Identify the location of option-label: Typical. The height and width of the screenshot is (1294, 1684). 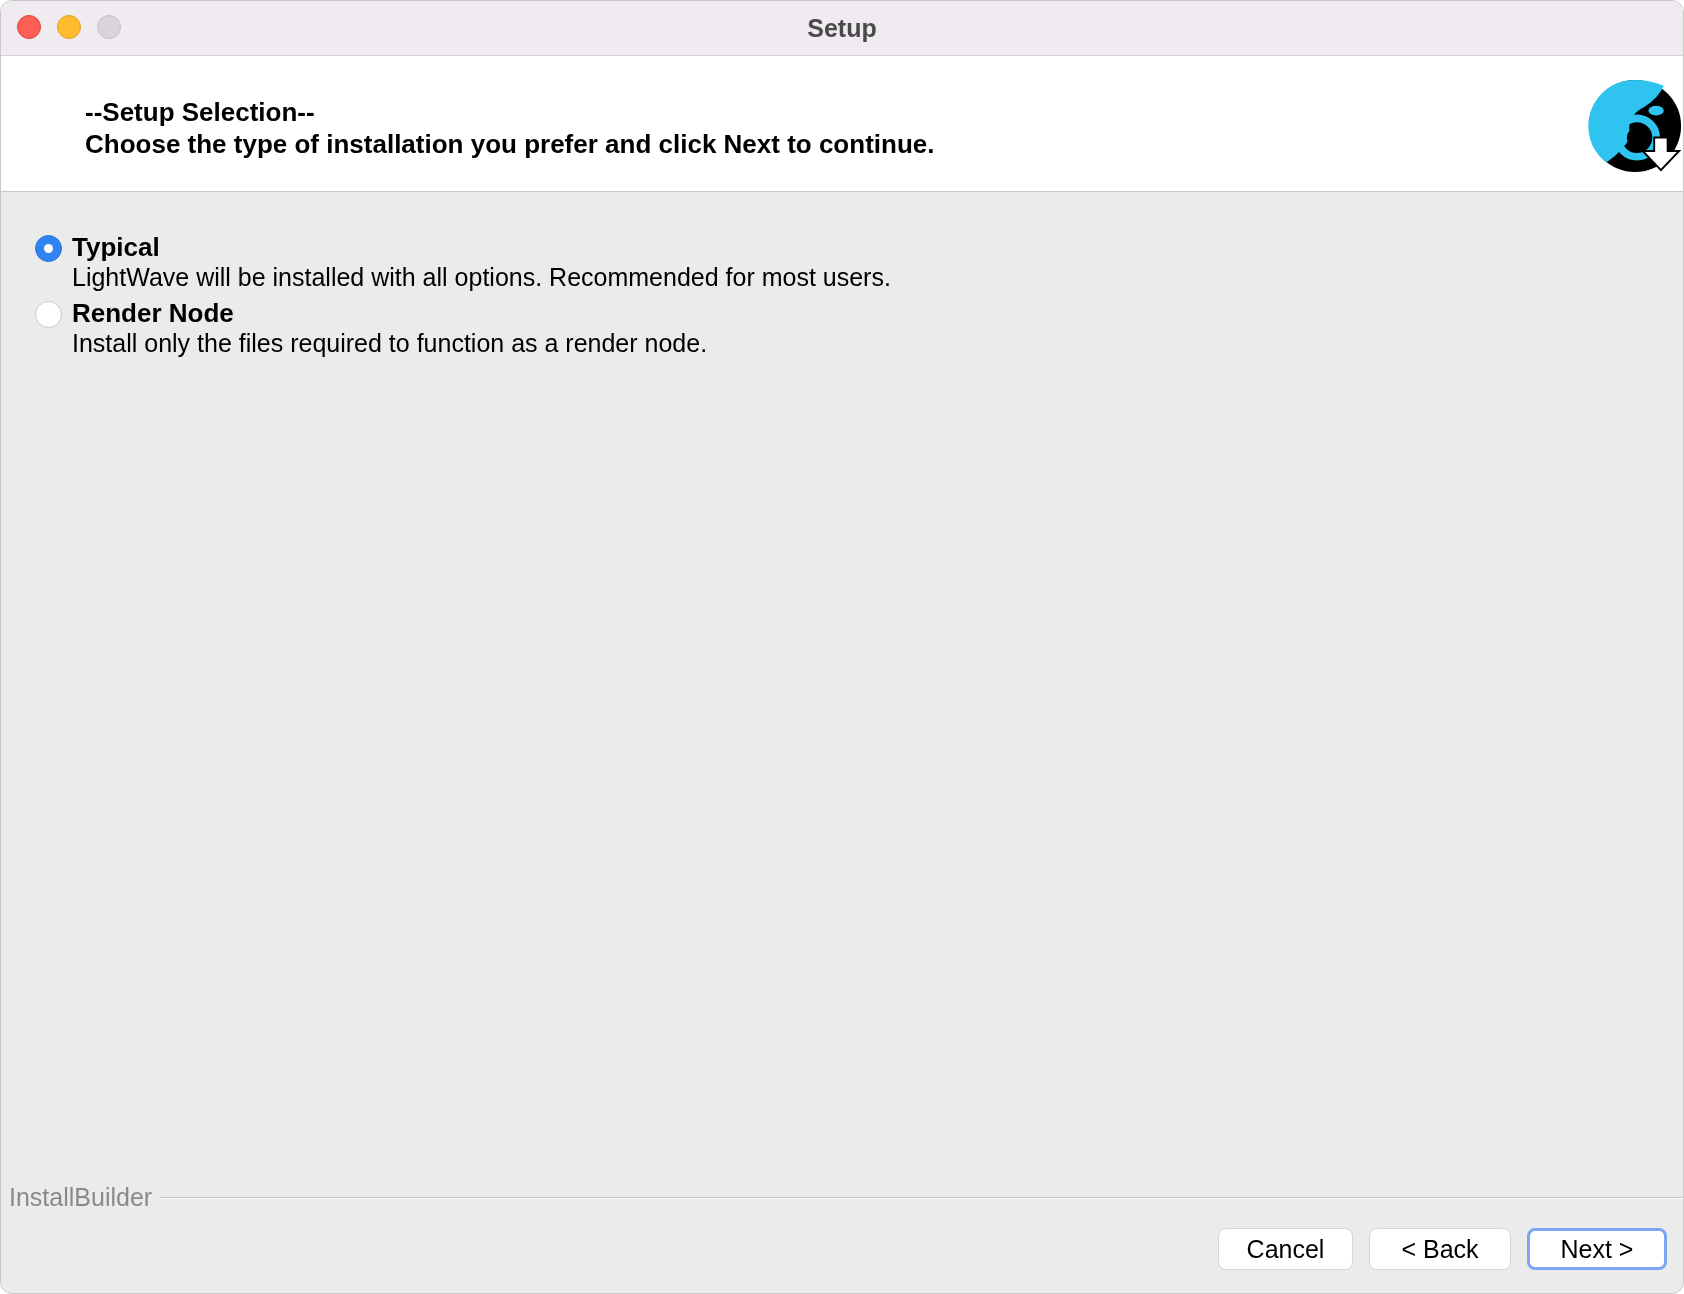
(481, 247).